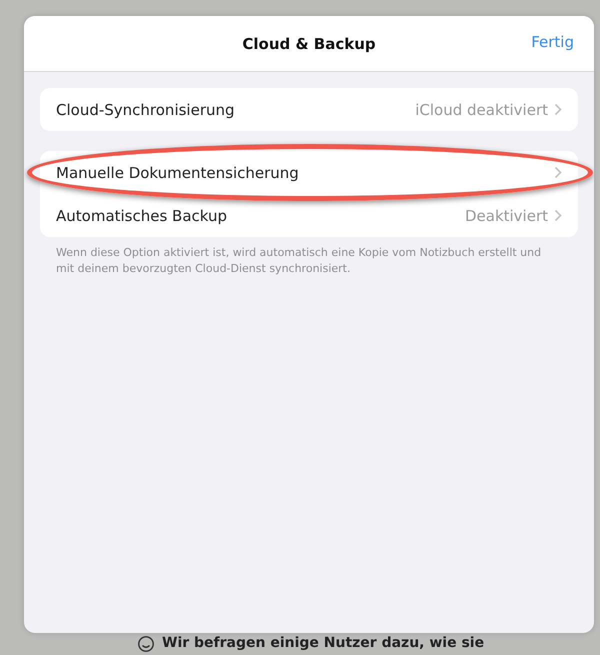  What do you see at coordinates (299, 261) in the screenshot?
I see `footer-note: Wenn diese Option aktiviert ist, wird automatisch eine Kopie vom Notizbuch erstellt und mit deinem bevorzugten Cloud-Dienst synchronisiert.` at bounding box center [299, 261].